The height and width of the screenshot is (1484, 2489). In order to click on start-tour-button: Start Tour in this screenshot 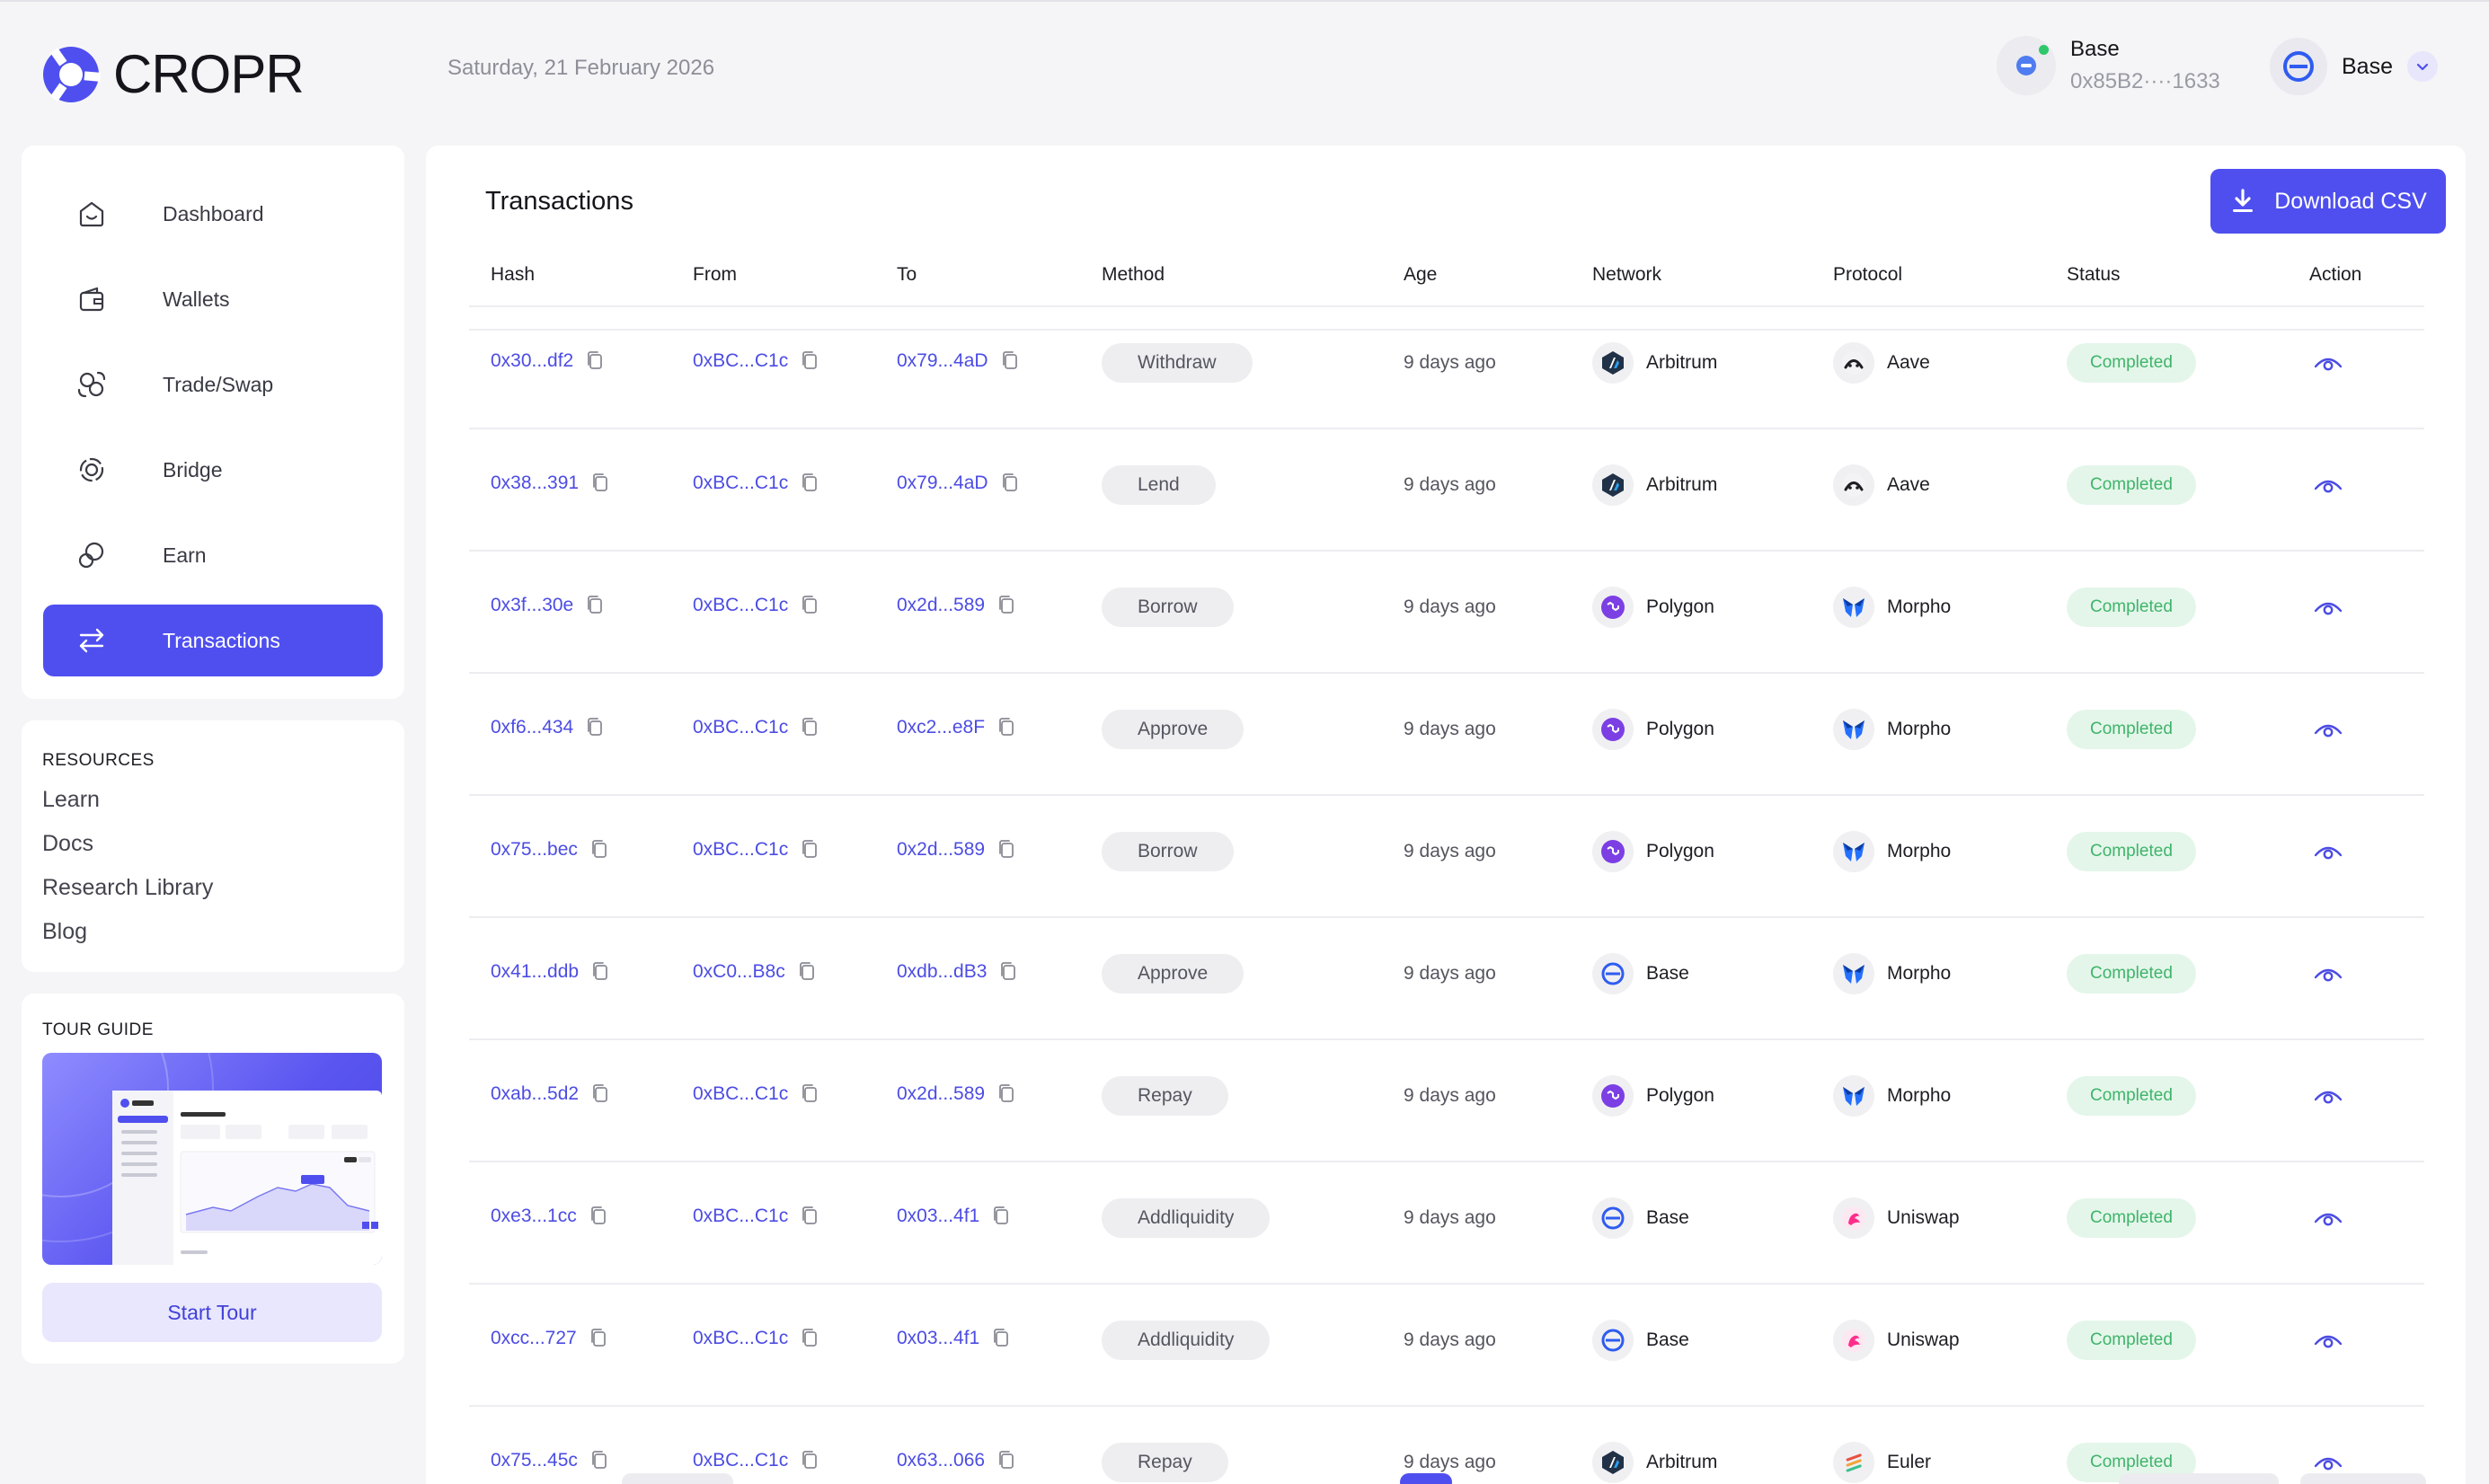, I will do `click(212, 1312)`.